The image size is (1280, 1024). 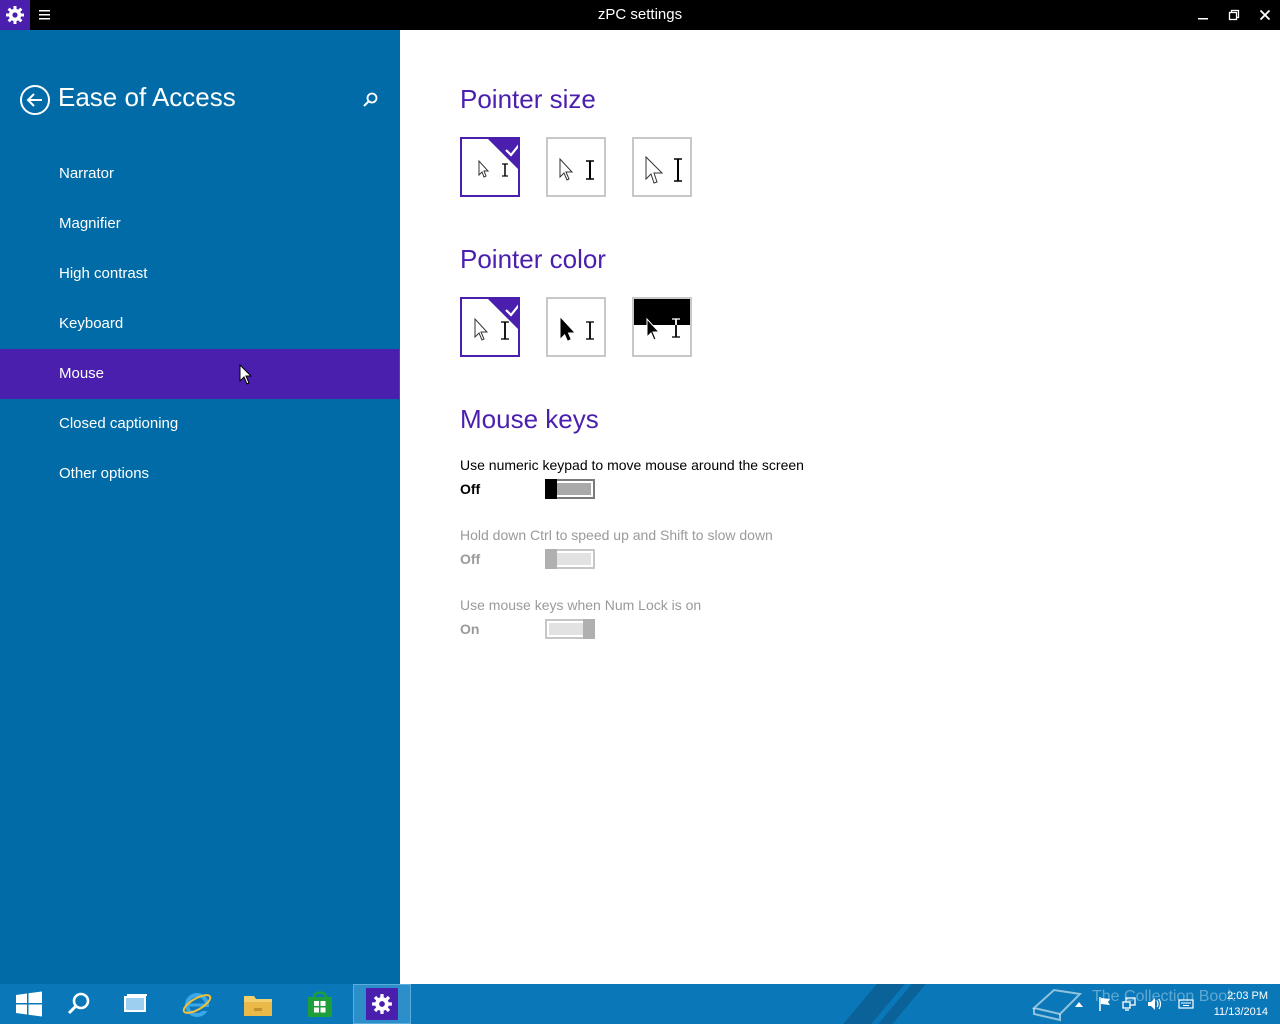 I want to click on restore-button, so click(x=1234, y=15).